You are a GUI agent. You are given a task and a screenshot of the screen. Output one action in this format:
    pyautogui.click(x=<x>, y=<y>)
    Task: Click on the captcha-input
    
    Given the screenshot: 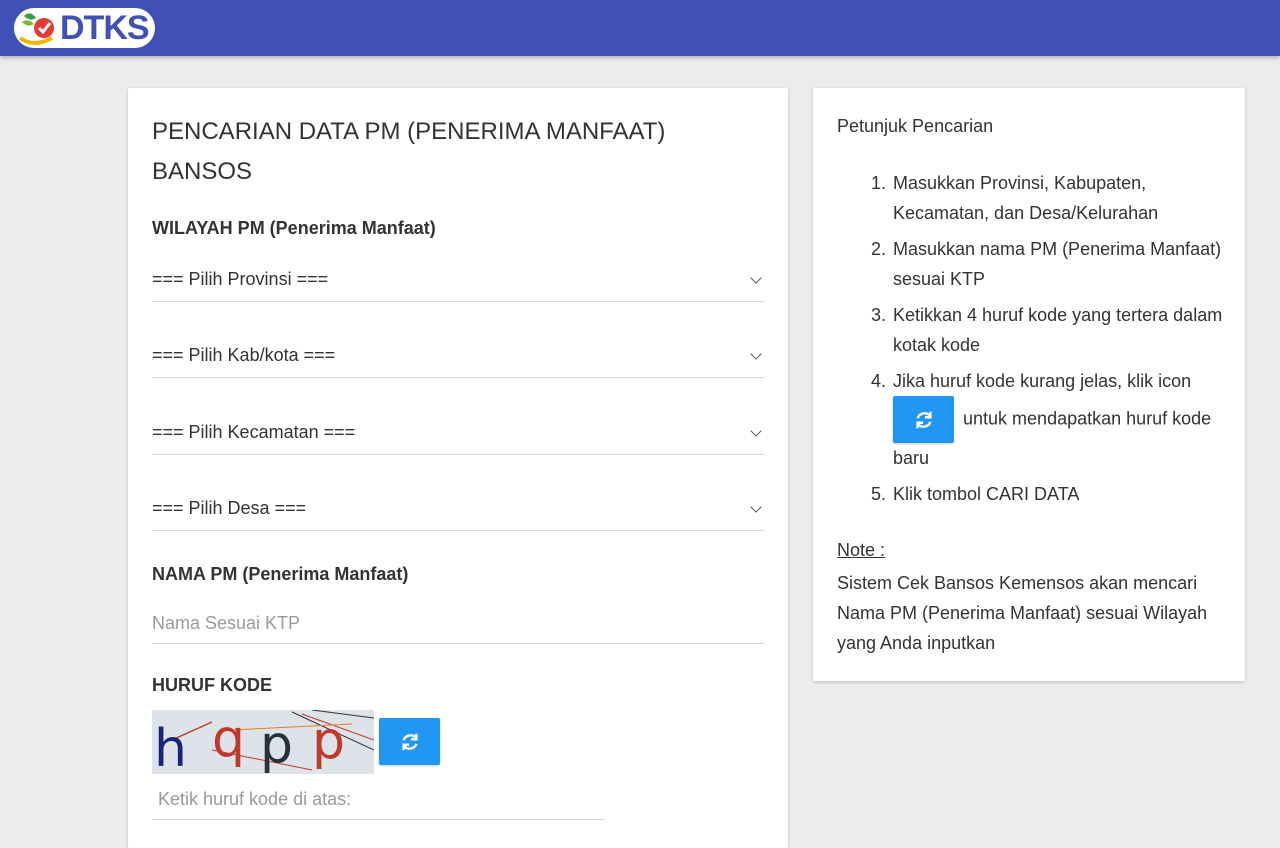 What is the action you would take?
    pyautogui.click(x=378, y=800)
    